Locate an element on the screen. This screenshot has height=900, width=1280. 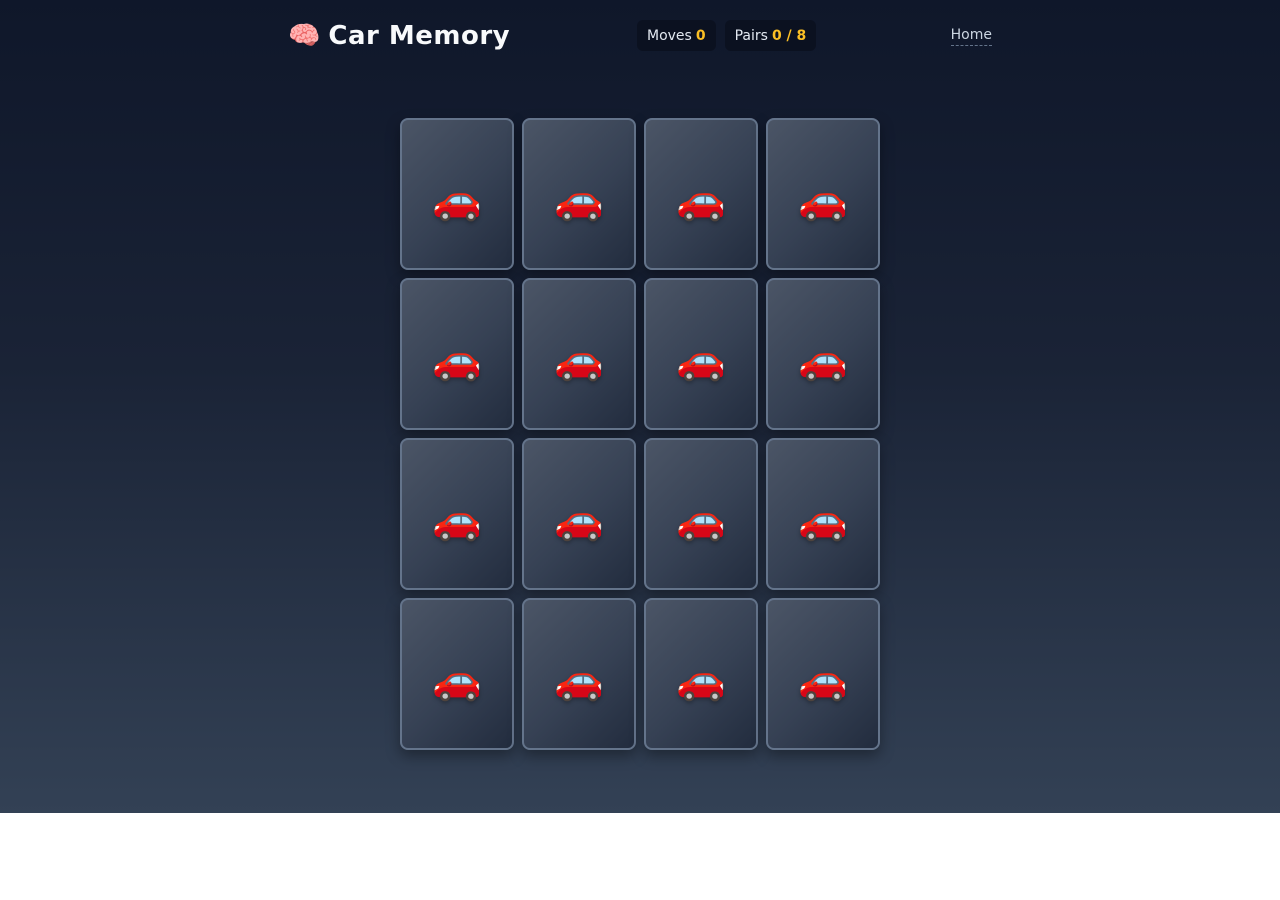
brand: 🧠 Car Memory is located at coordinates (399, 36).